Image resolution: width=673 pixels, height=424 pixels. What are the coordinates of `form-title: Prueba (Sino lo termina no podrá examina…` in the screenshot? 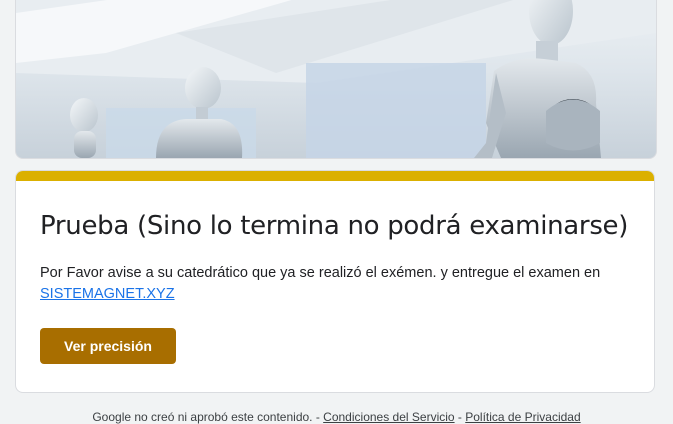 It's located at (334, 226).